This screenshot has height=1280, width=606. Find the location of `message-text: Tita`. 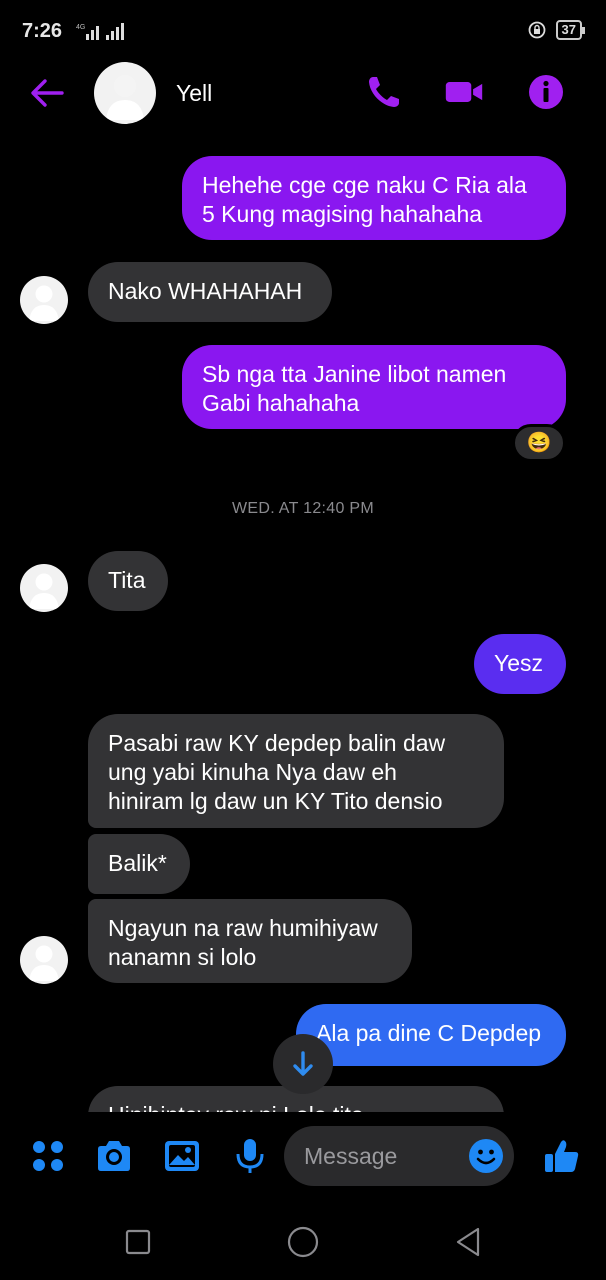

message-text: Tita is located at coordinates (127, 580).